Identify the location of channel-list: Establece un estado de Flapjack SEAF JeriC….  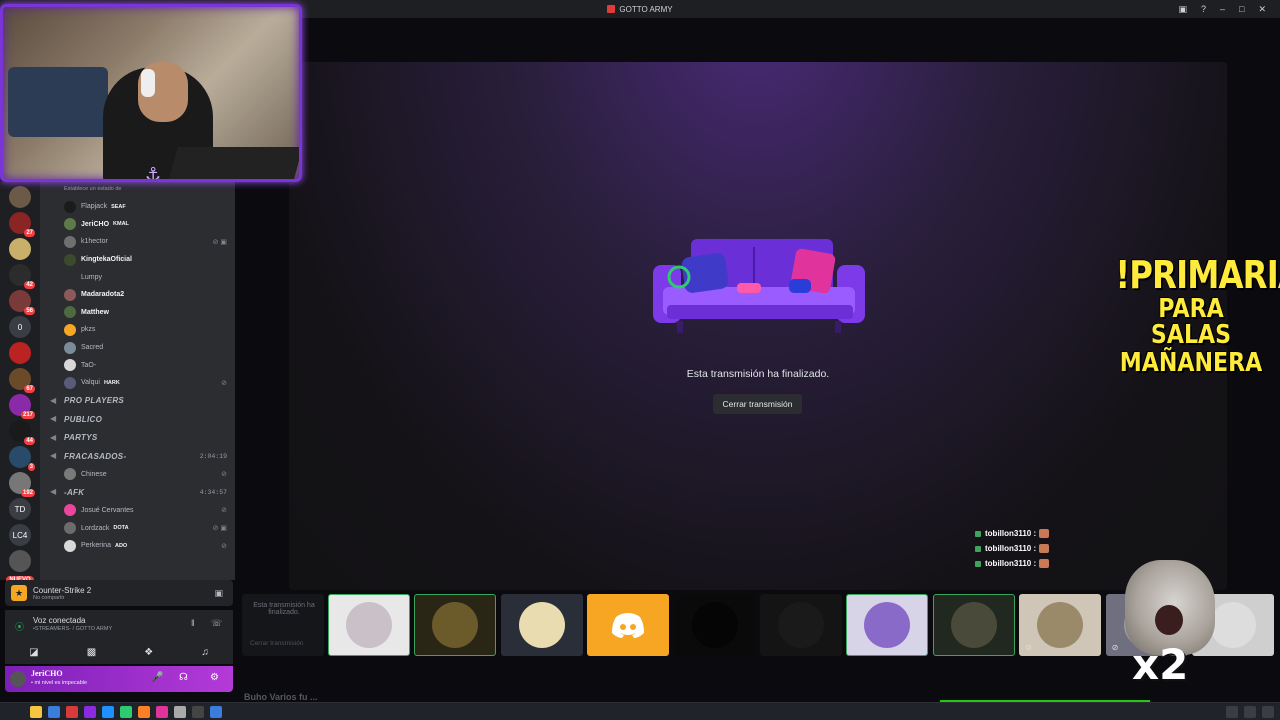
(137, 381).